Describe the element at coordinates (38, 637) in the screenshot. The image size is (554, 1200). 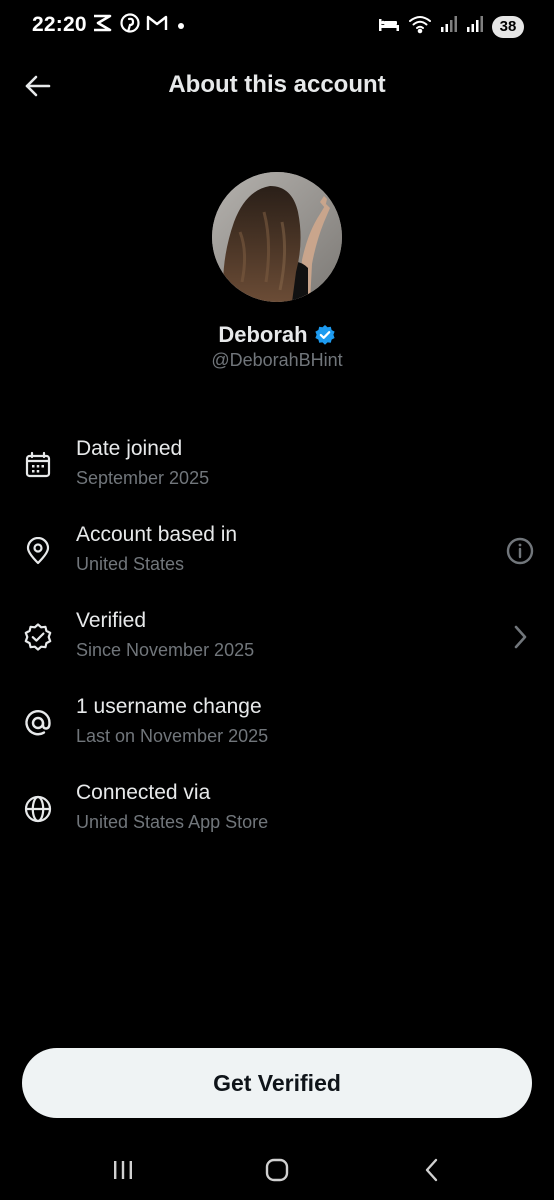
I see `verified-badge-outline-icon` at that location.